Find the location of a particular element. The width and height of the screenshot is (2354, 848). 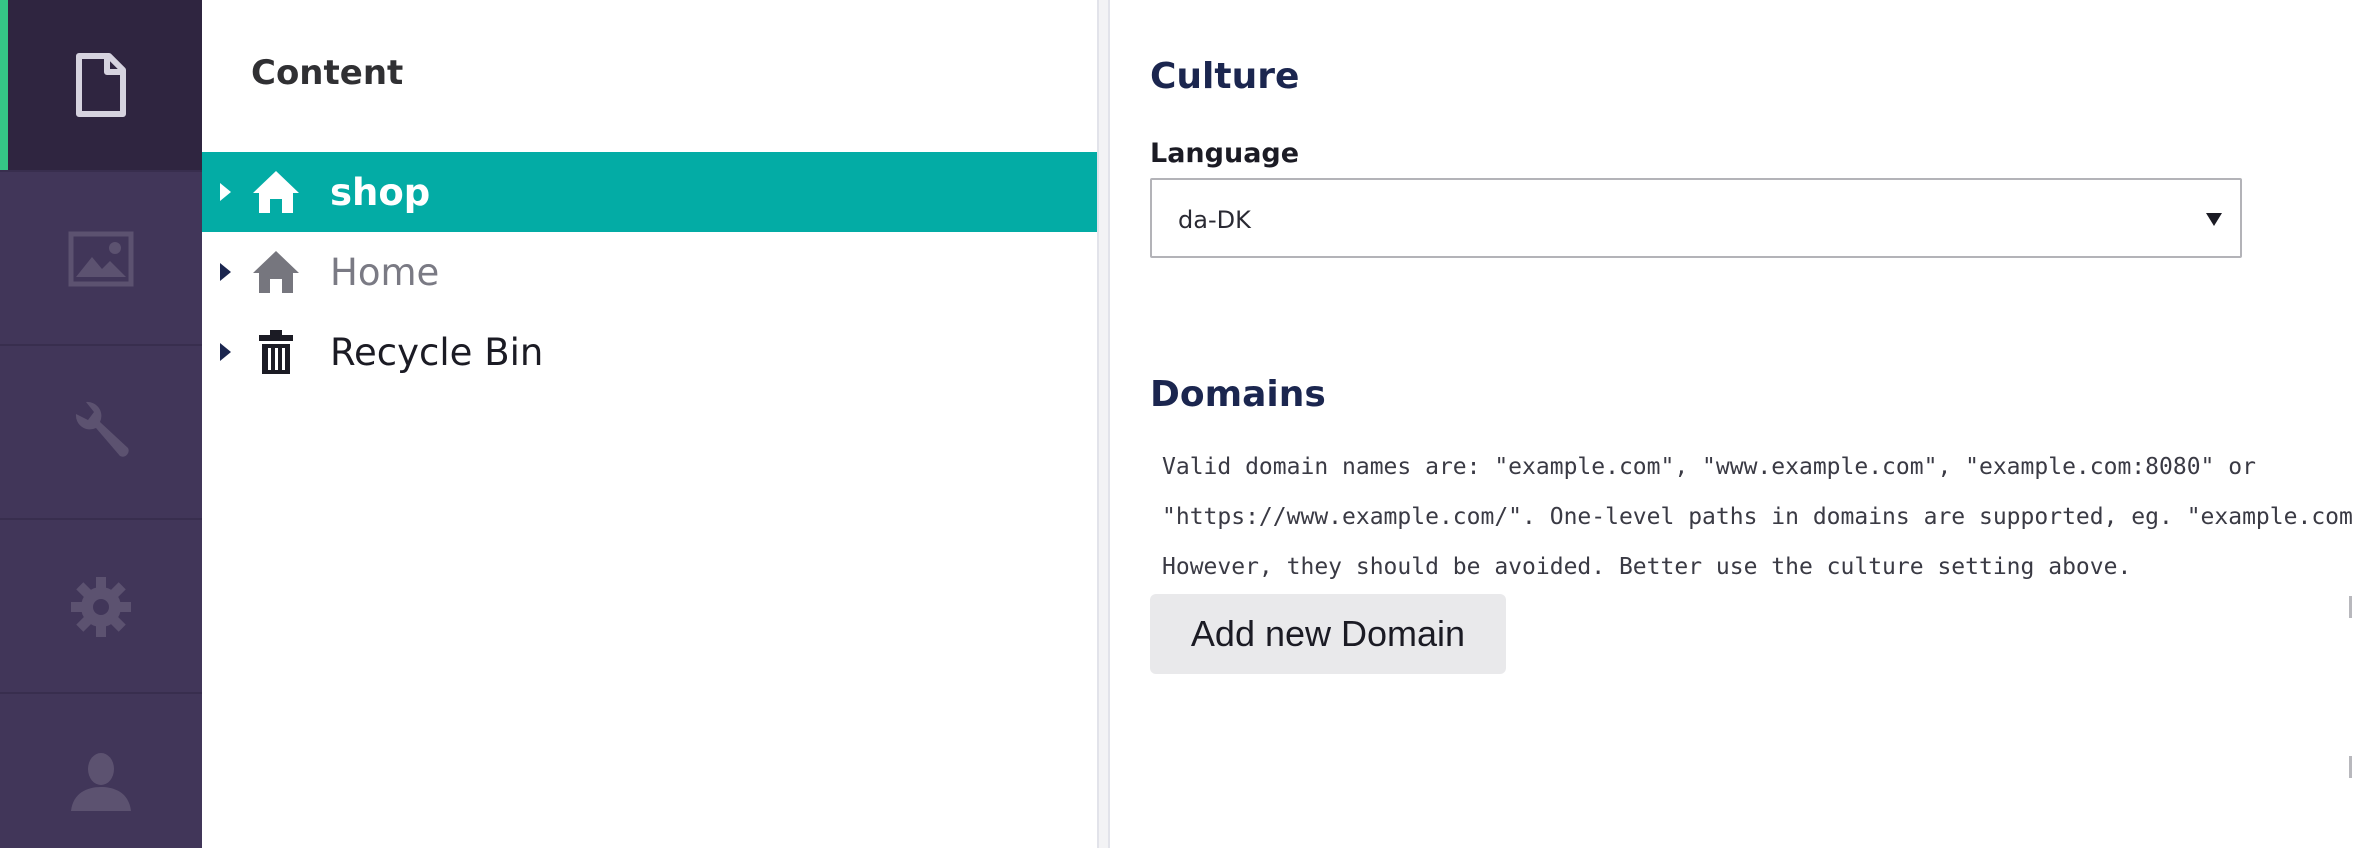

language-select-value: da-DK is located at coordinates (1214, 220).